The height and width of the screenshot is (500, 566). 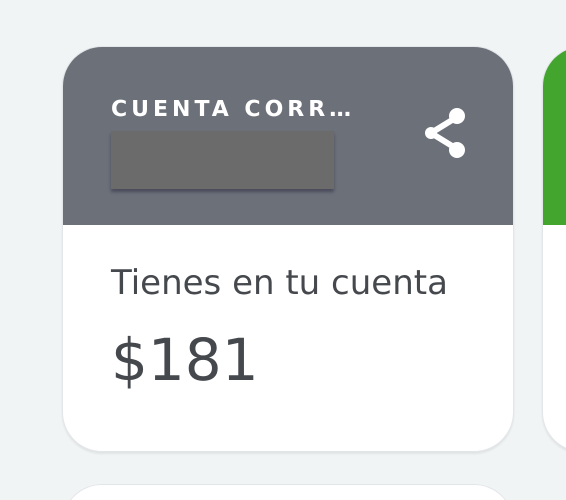 What do you see at coordinates (185, 361) in the screenshot?
I see `balance-amount: $181` at bounding box center [185, 361].